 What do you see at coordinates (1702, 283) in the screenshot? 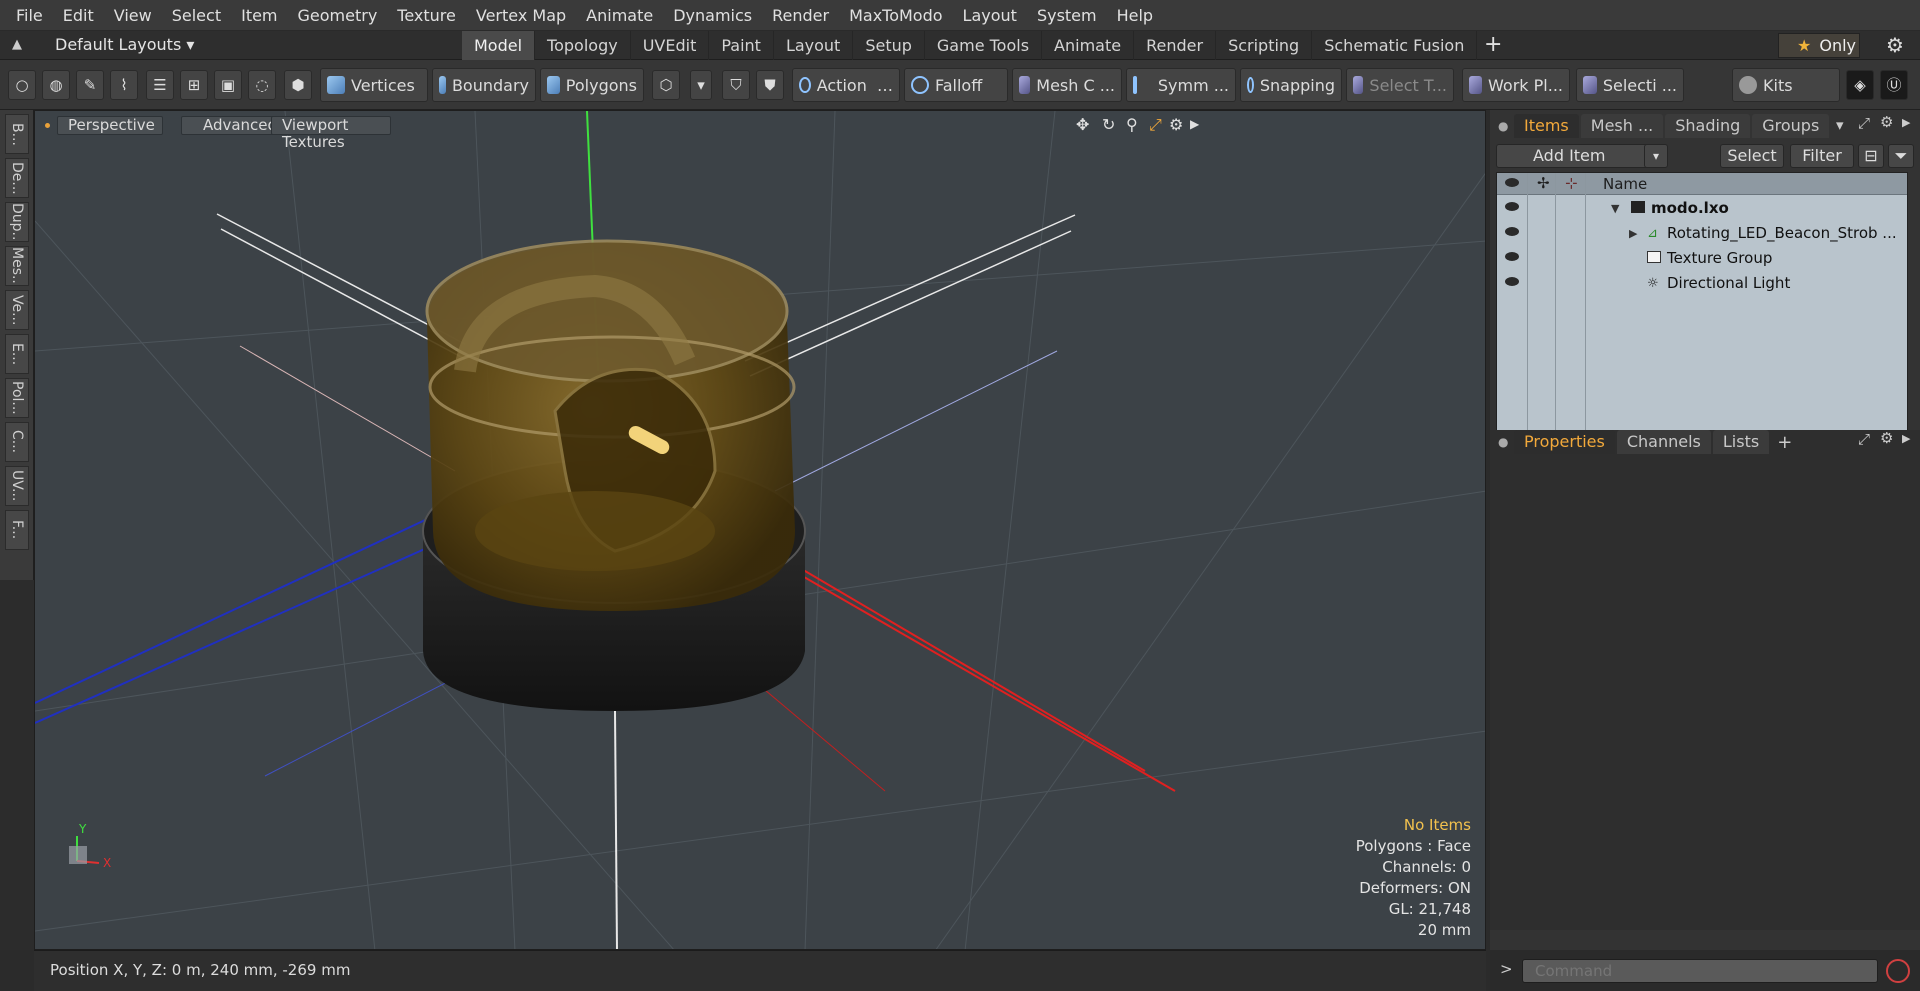
I see `item-row-light: ☼ Directional Light` at bounding box center [1702, 283].